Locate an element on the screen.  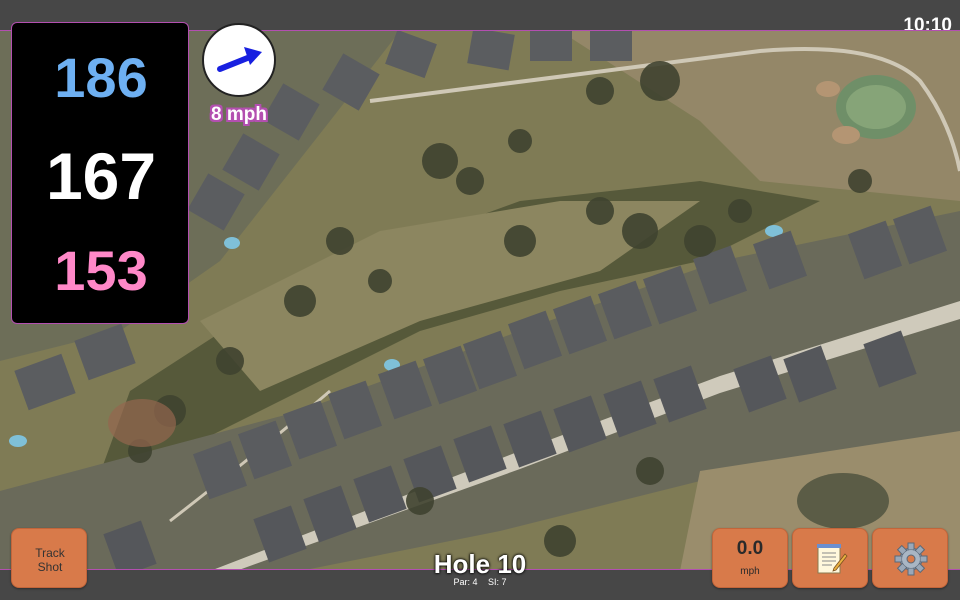
wind-indicator is located at coordinates (239, 60).